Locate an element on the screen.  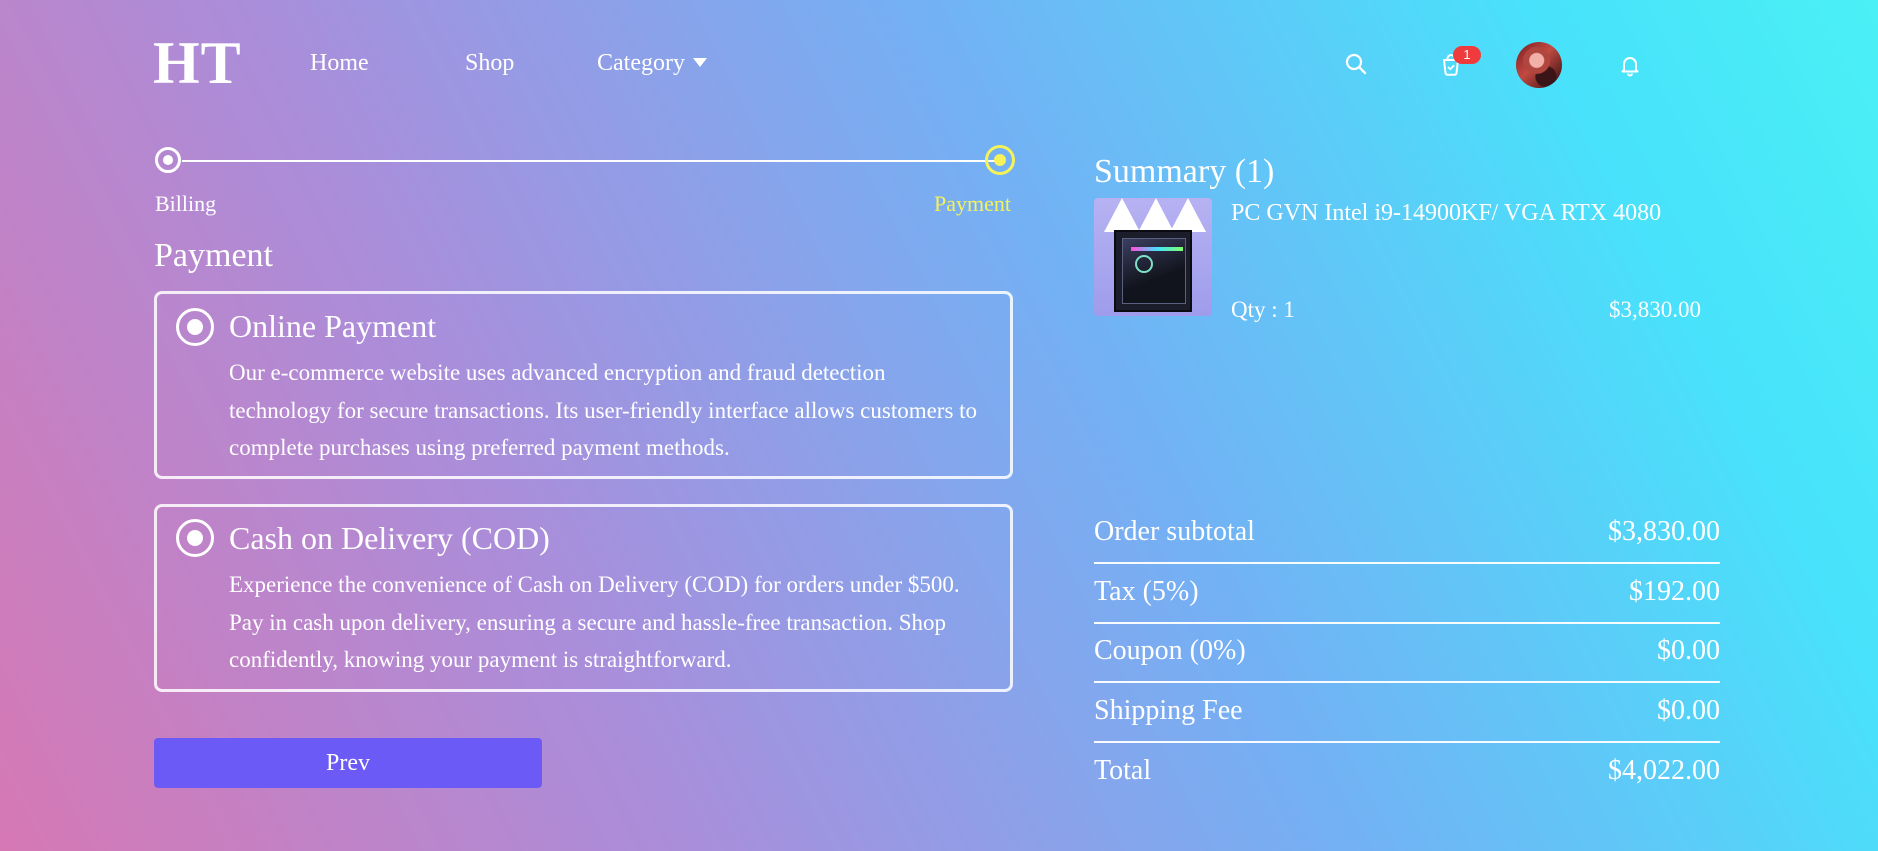
nav-category-dropdown: Category is located at coordinates (652, 63).